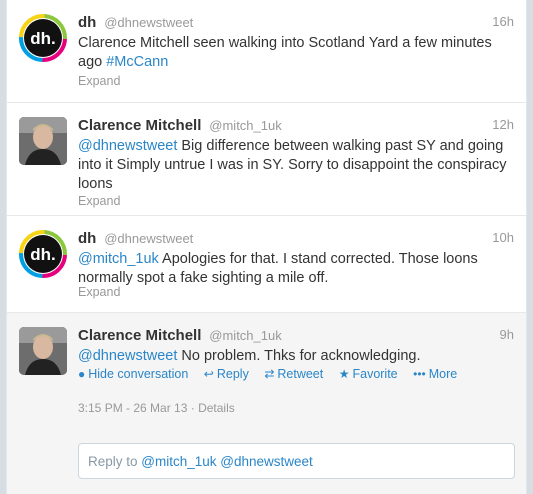  Describe the element at coordinates (503, 21) in the screenshot. I see `tweet-time: 16h` at that location.